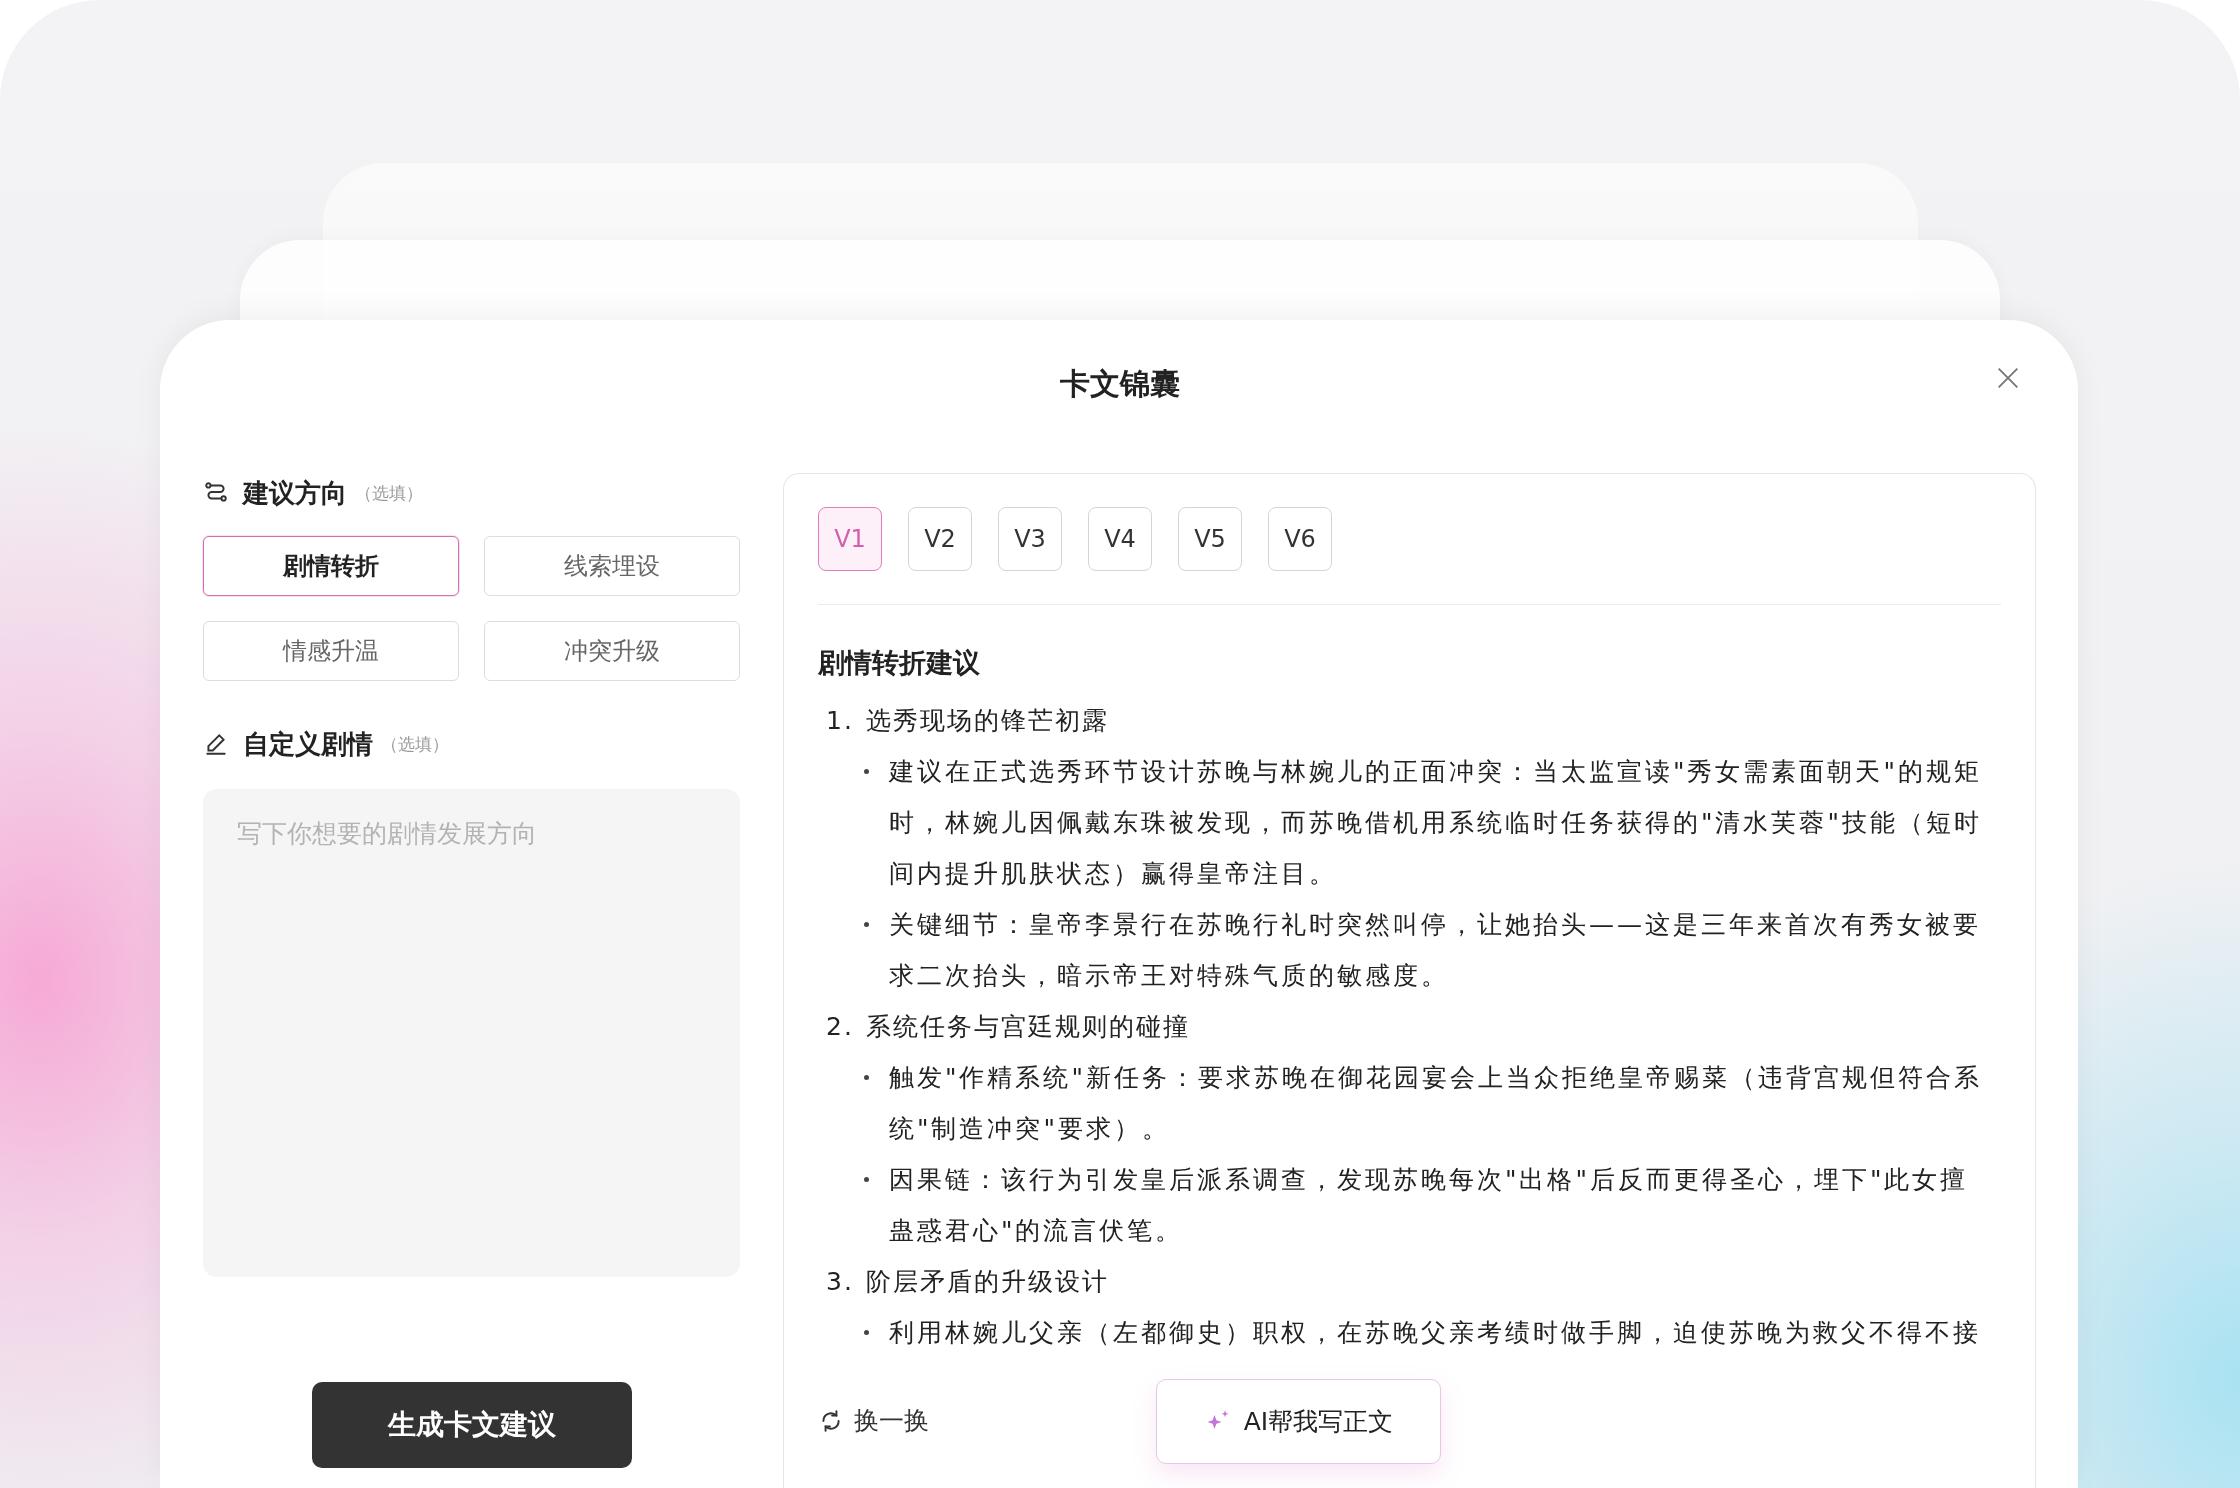  Describe the element at coordinates (295, 493) in the screenshot. I see `section-label: 建议方向` at that location.